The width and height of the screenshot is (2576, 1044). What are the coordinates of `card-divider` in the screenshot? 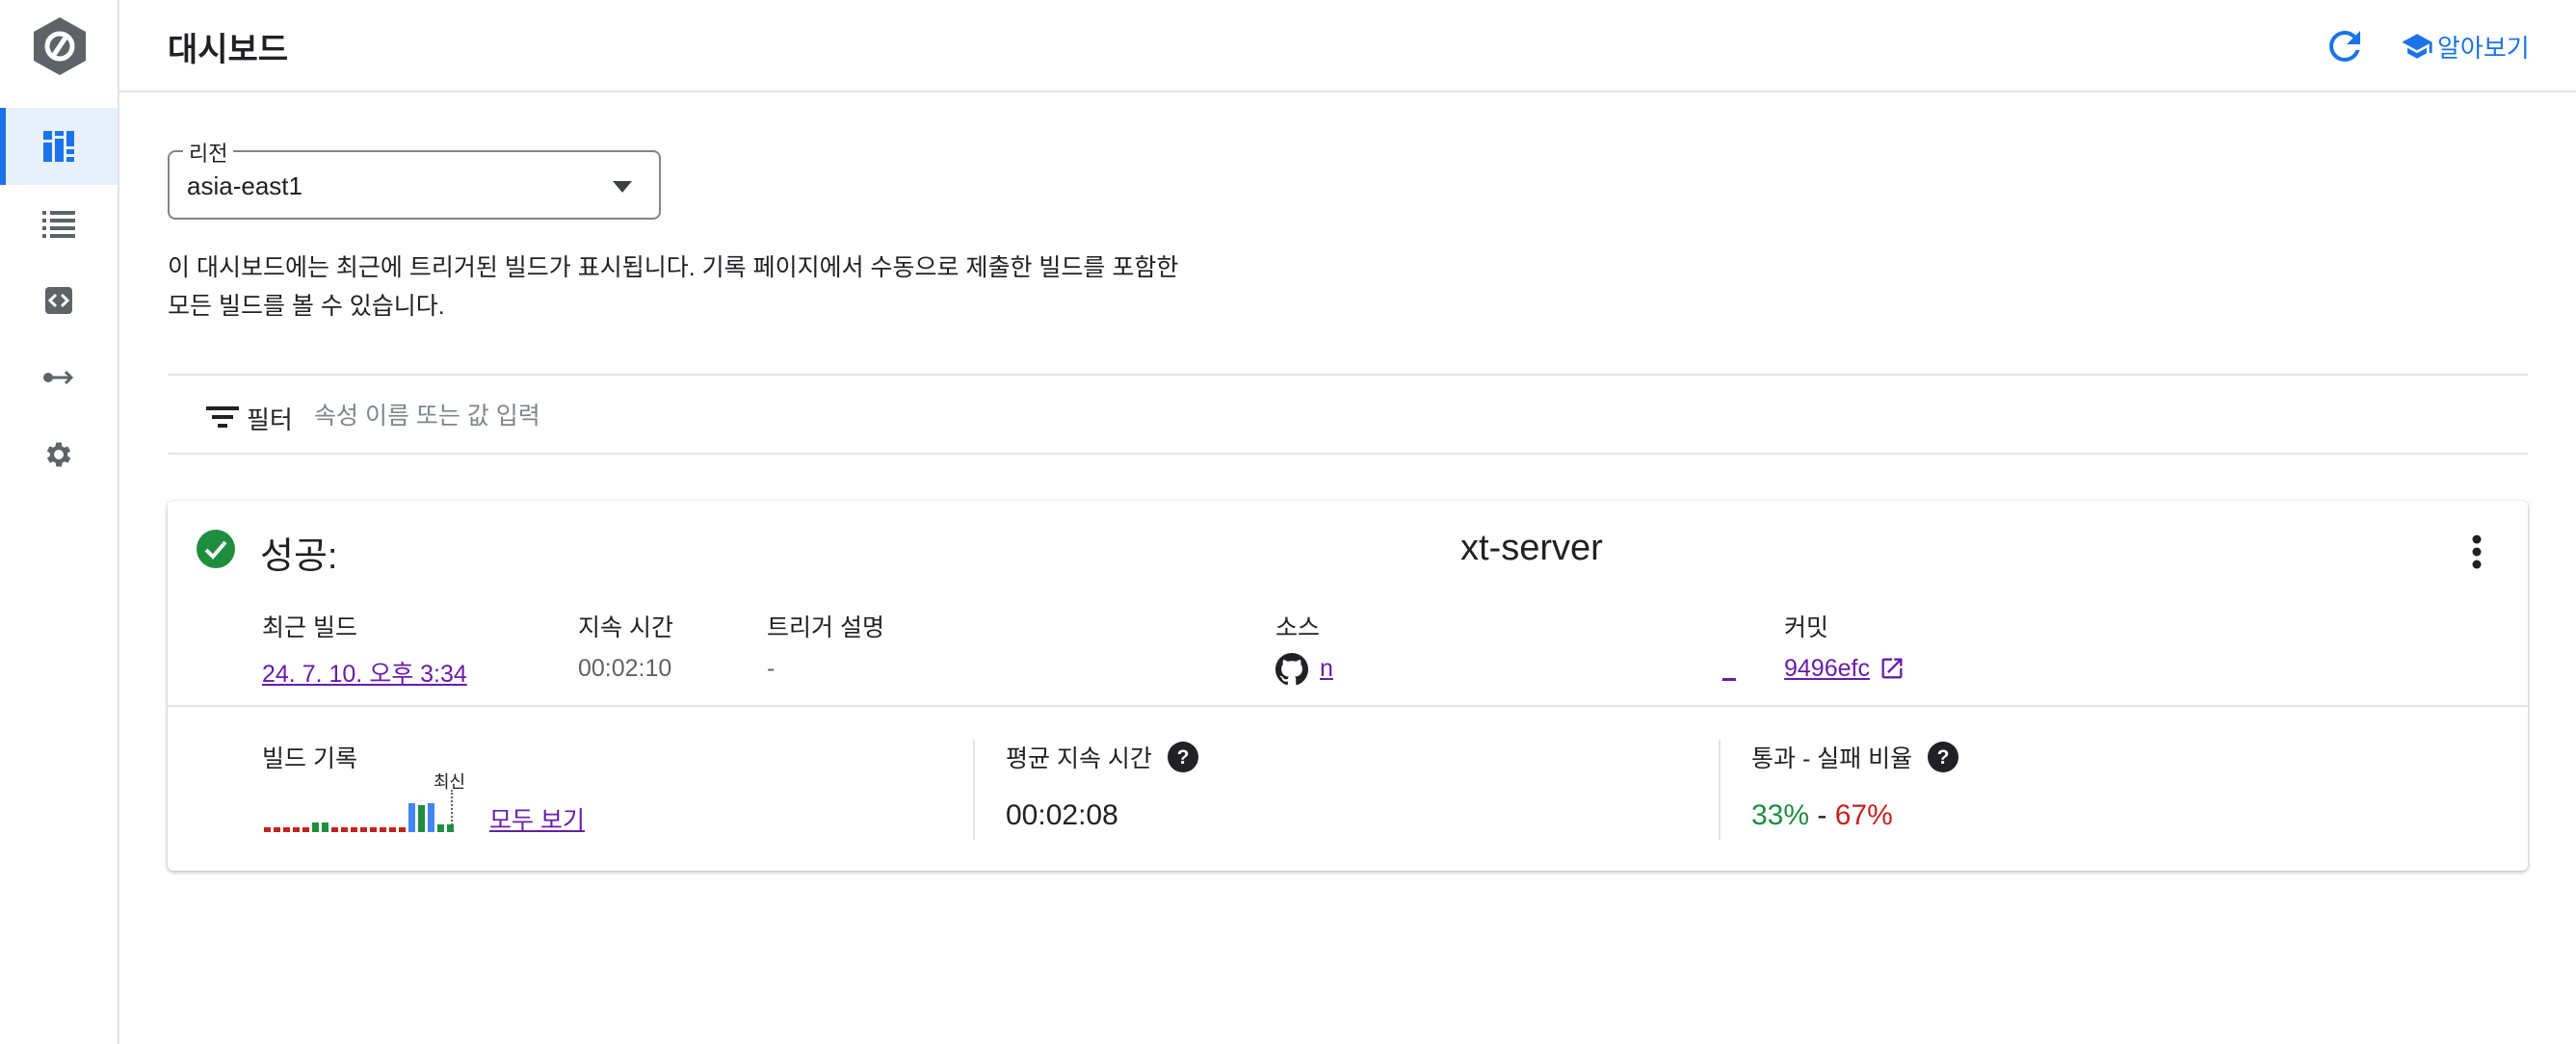 It's located at (1348, 706).